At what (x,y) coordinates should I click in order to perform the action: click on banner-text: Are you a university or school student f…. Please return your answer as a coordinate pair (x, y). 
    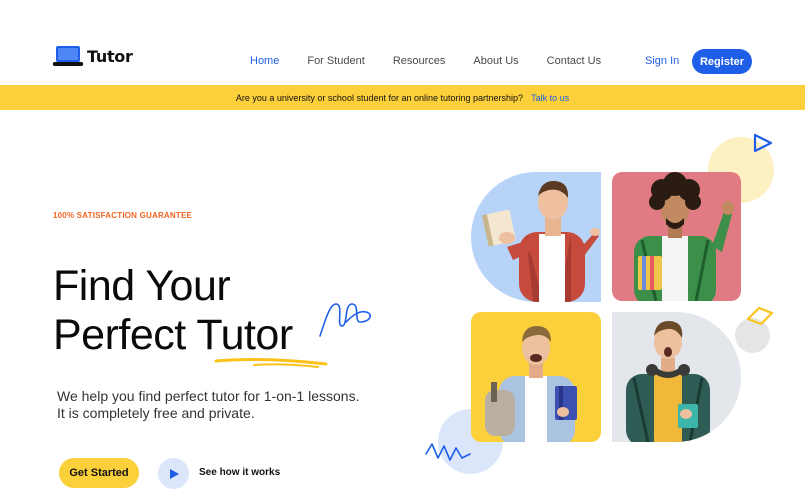
    Looking at the image, I should click on (379, 97).